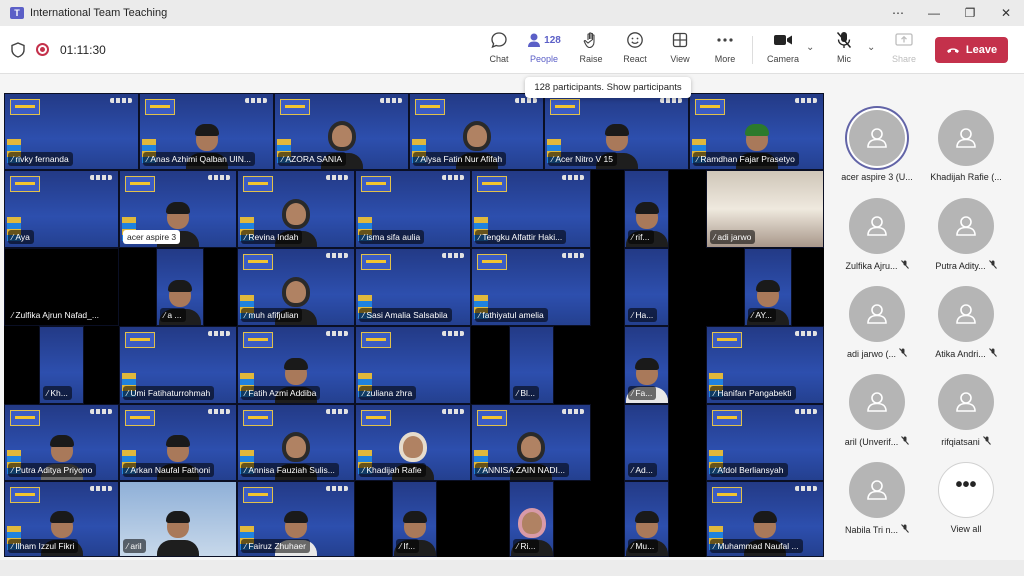  I want to click on video-tile: ⁄ Fatih Azmi Addiba, so click(296, 365).